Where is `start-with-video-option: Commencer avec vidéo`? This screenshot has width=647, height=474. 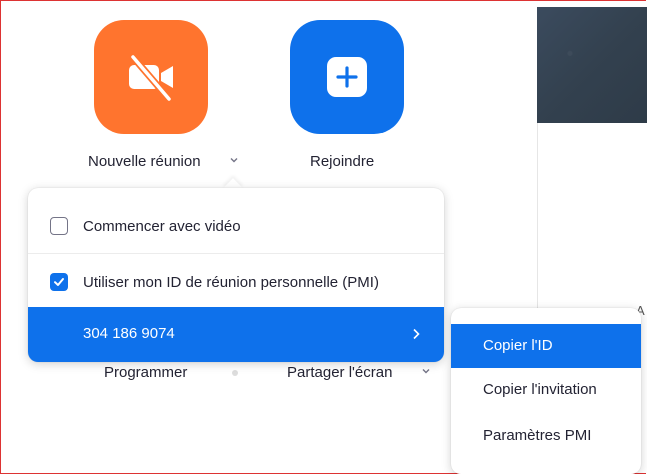 start-with-video-option: Commencer avec vidéo is located at coordinates (236, 226).